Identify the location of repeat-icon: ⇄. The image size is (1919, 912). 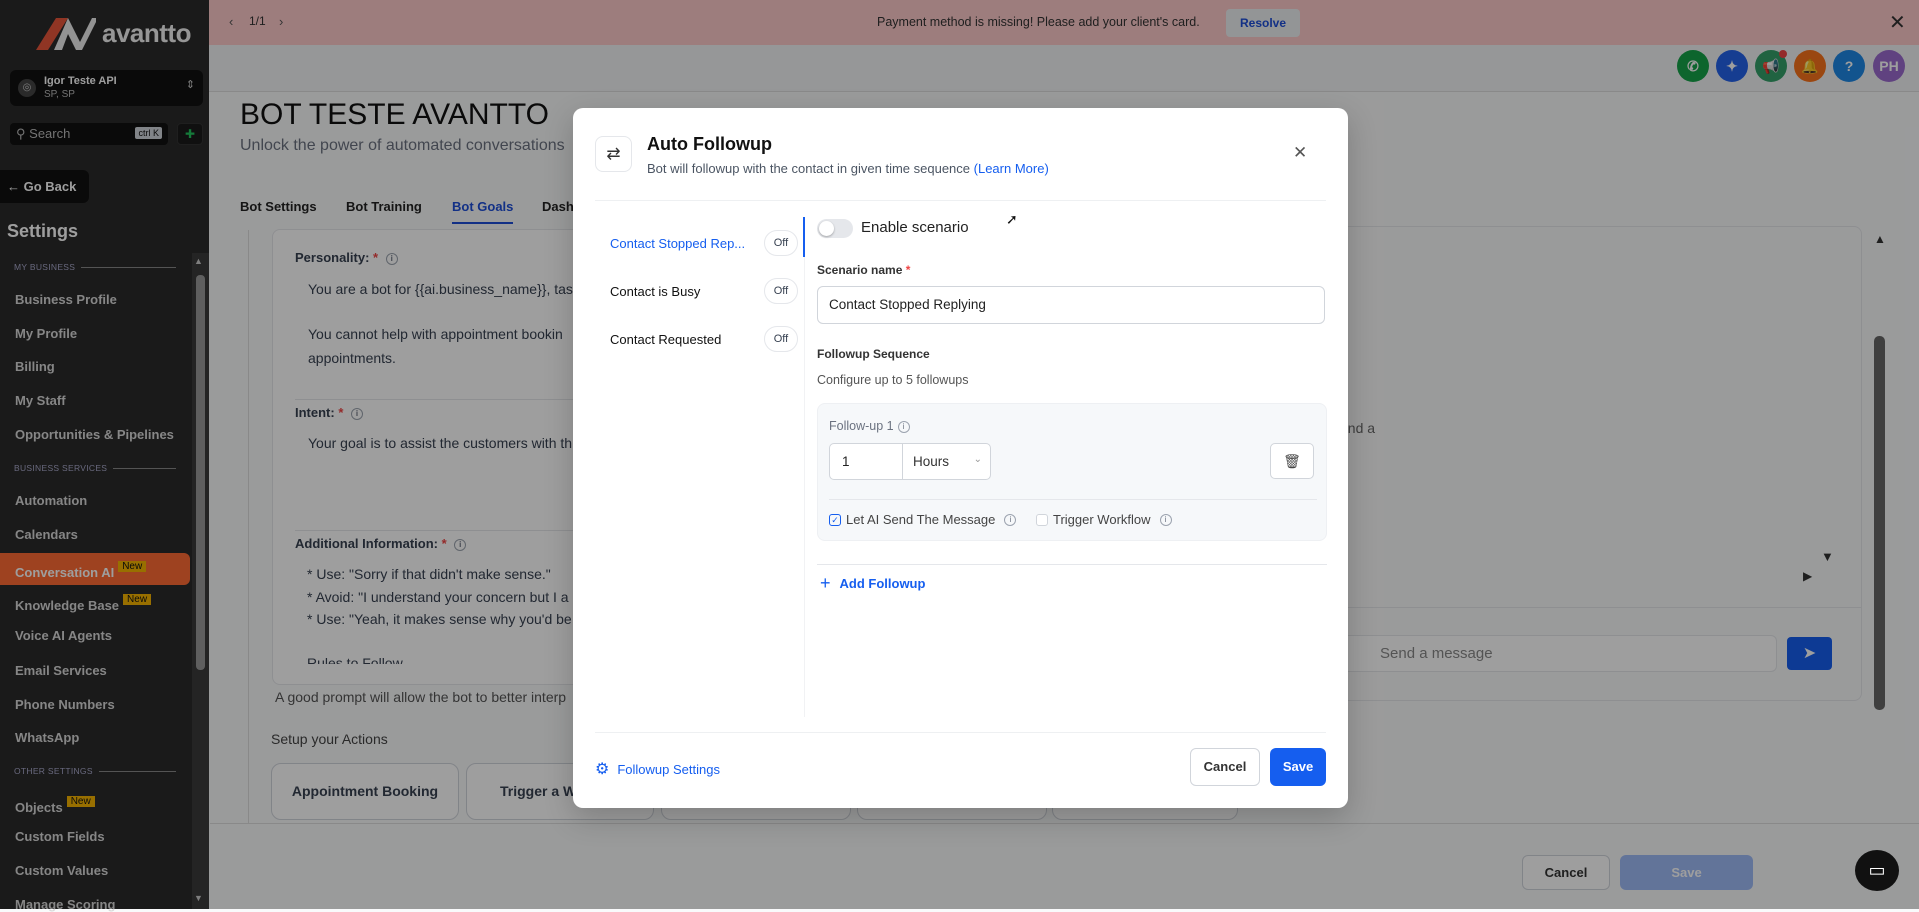
(613, 154).